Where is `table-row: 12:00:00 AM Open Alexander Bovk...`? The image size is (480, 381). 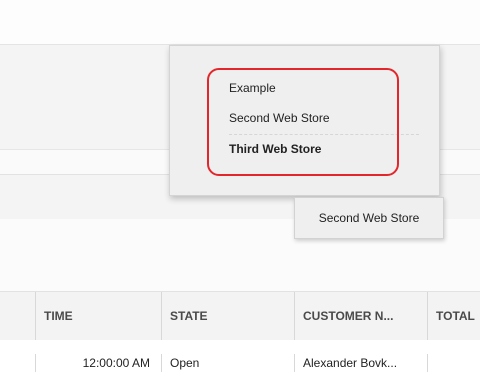 table-row: 12:00:00 AM Open Alexander Bovk... is located at coordinates (240, 360).